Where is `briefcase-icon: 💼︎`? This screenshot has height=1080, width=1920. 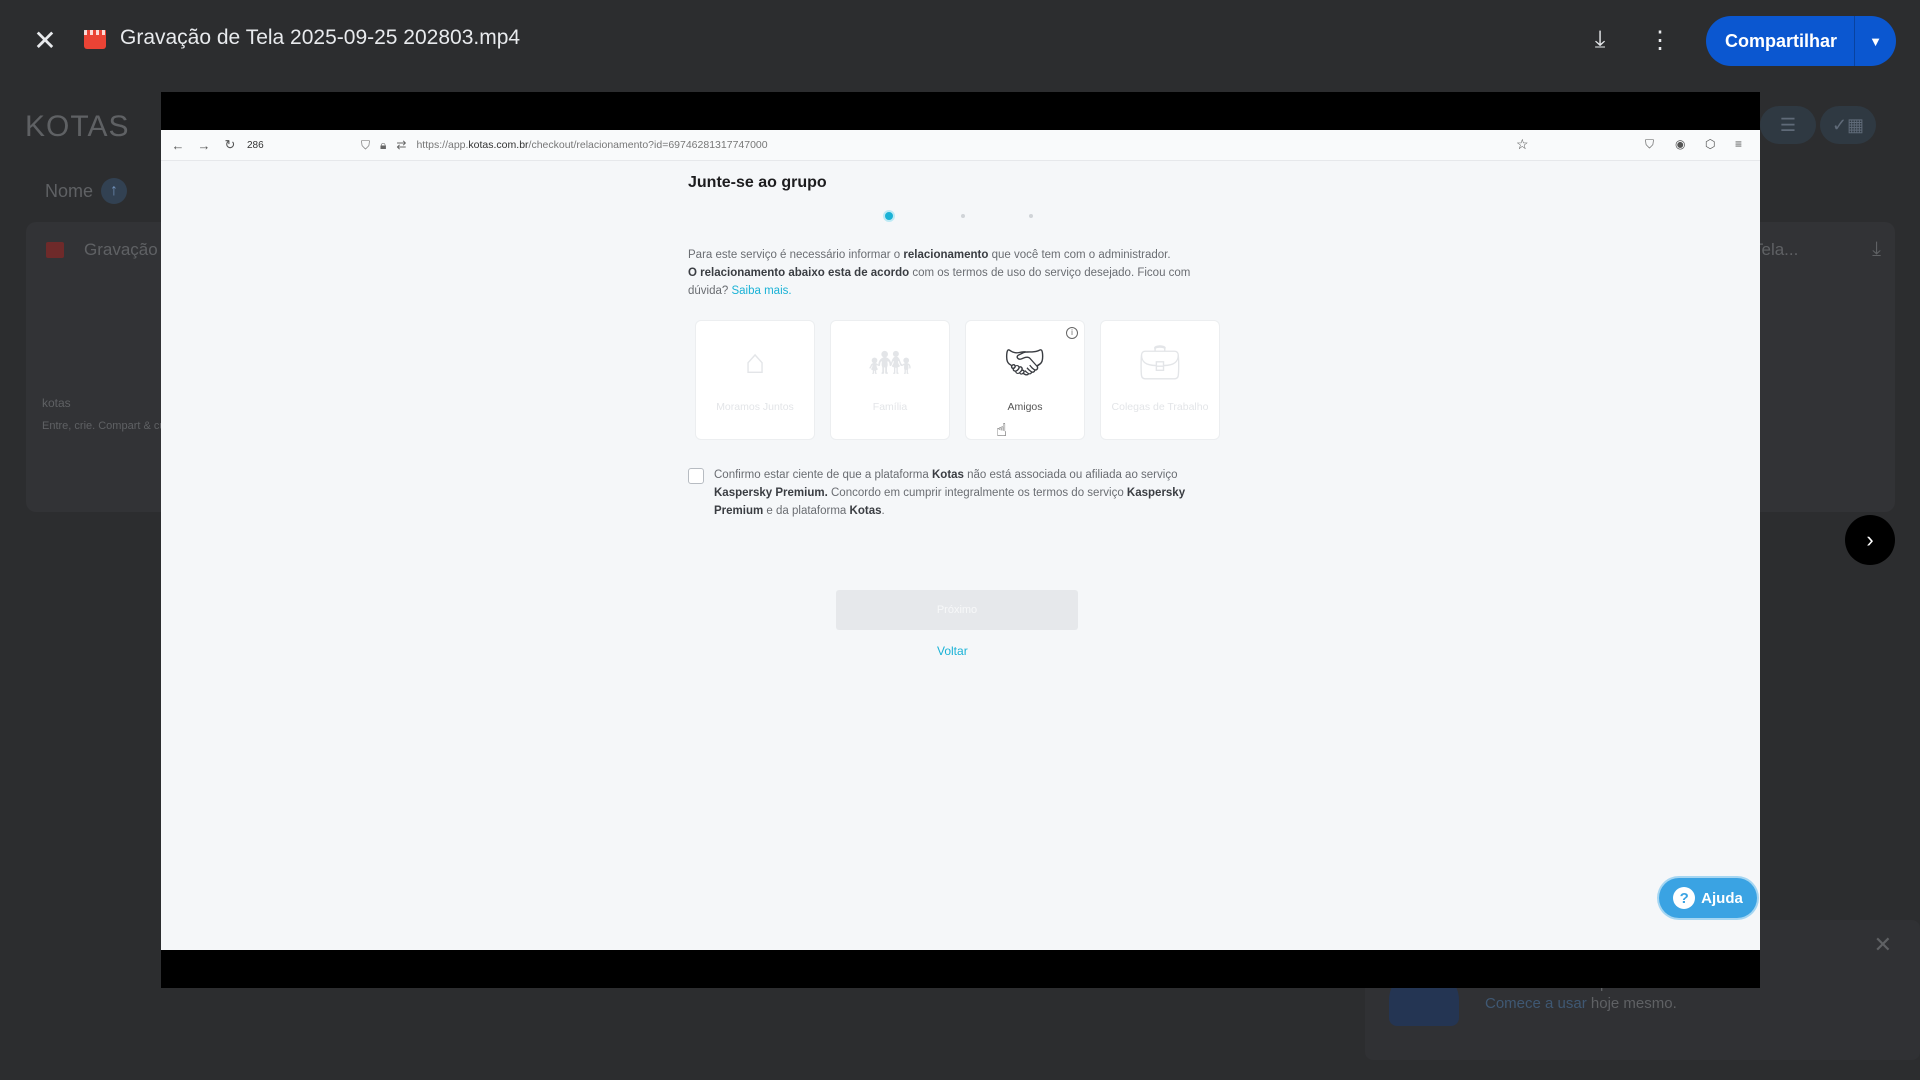
briefcase-icon: 💼︎ is located at coordinates (1160, 363).